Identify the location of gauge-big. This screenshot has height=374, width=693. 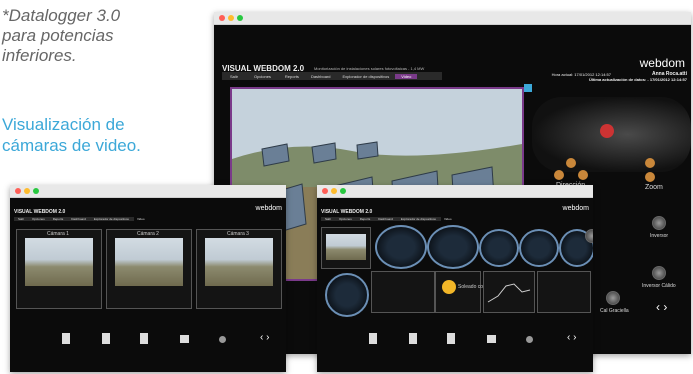
(347, 295).